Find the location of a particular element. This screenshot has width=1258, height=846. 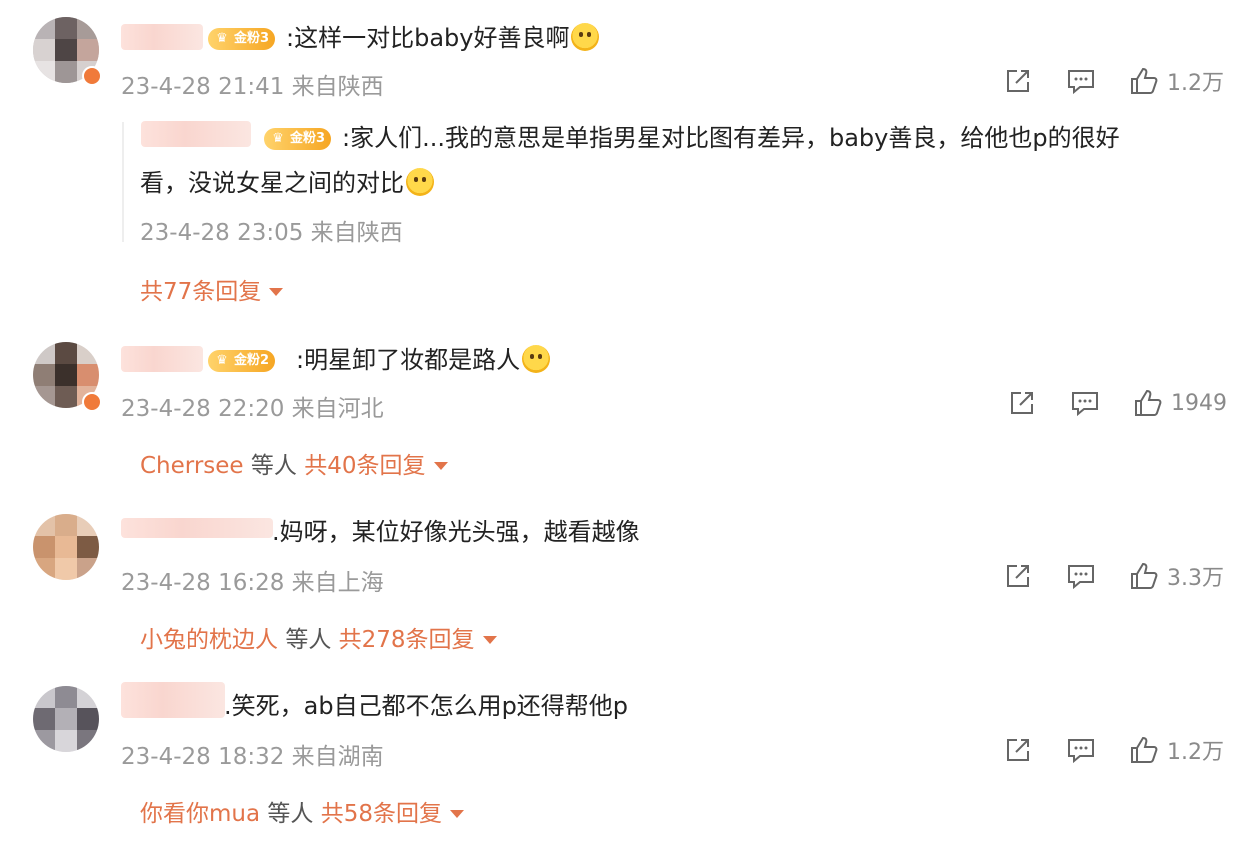

like-count: 3.3万 is located at coordinates (1195, 578).